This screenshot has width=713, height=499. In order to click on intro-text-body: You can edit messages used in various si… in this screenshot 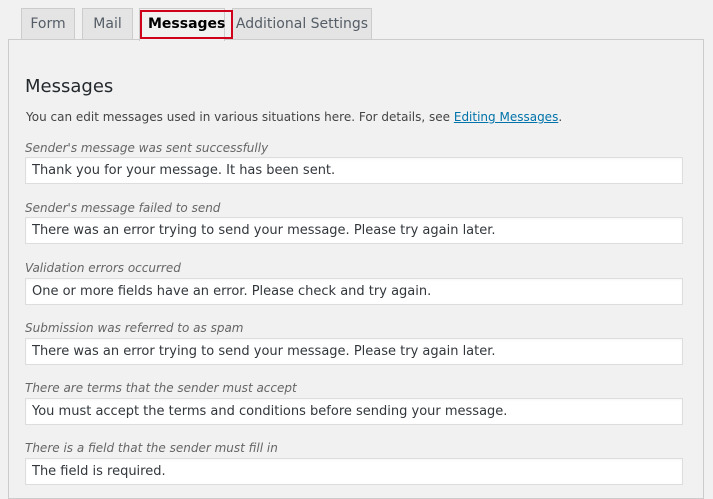, I will do `click(240, 117)`.